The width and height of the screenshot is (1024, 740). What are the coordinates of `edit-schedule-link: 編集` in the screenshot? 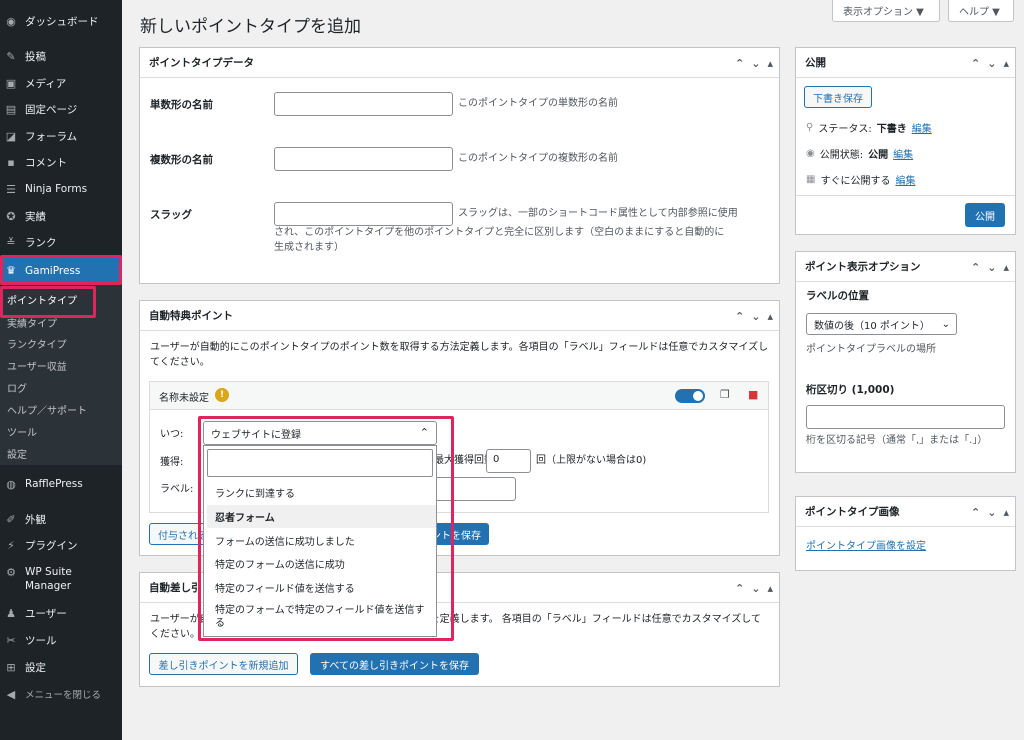 It's located at (905, 179).